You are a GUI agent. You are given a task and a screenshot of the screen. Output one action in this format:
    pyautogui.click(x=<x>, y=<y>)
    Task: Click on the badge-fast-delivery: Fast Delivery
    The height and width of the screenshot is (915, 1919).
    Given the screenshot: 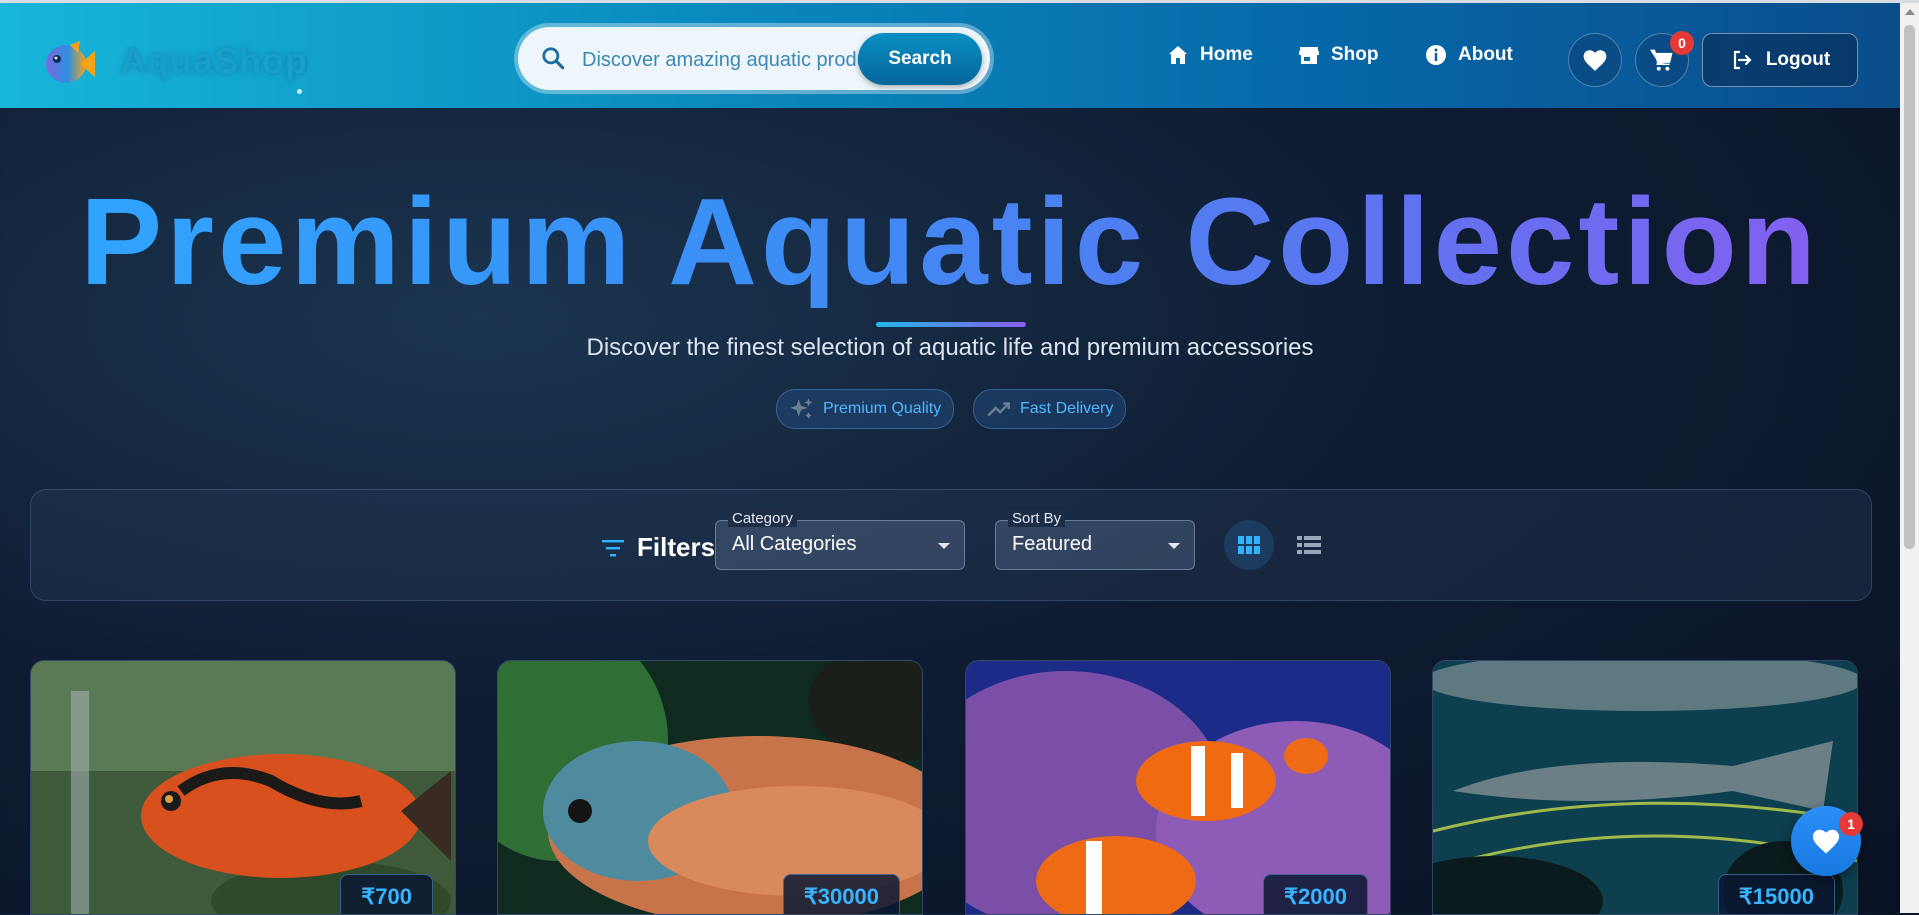 What is the action you would take?
    pyautogui.click(x=1050, y=409)
    